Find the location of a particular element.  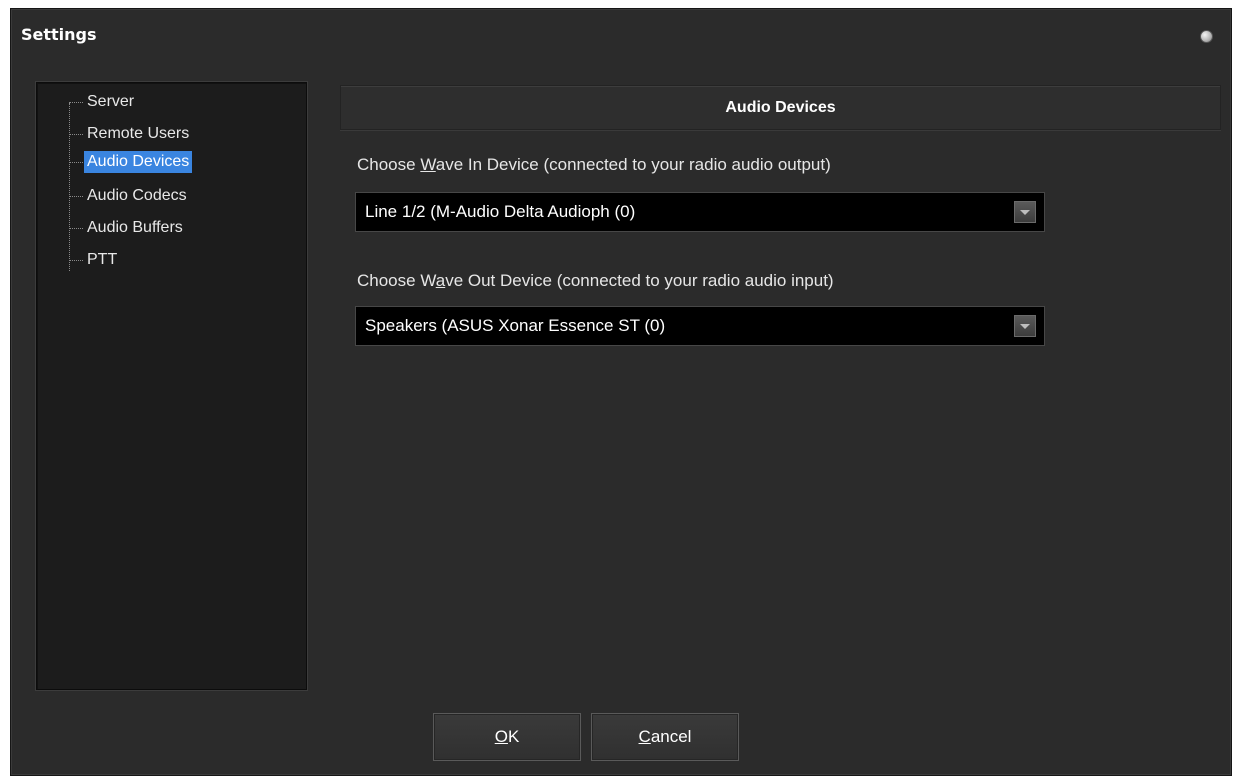

tree-item-audio-buffers: Audio Buffers is located at coordinates (169, 228).